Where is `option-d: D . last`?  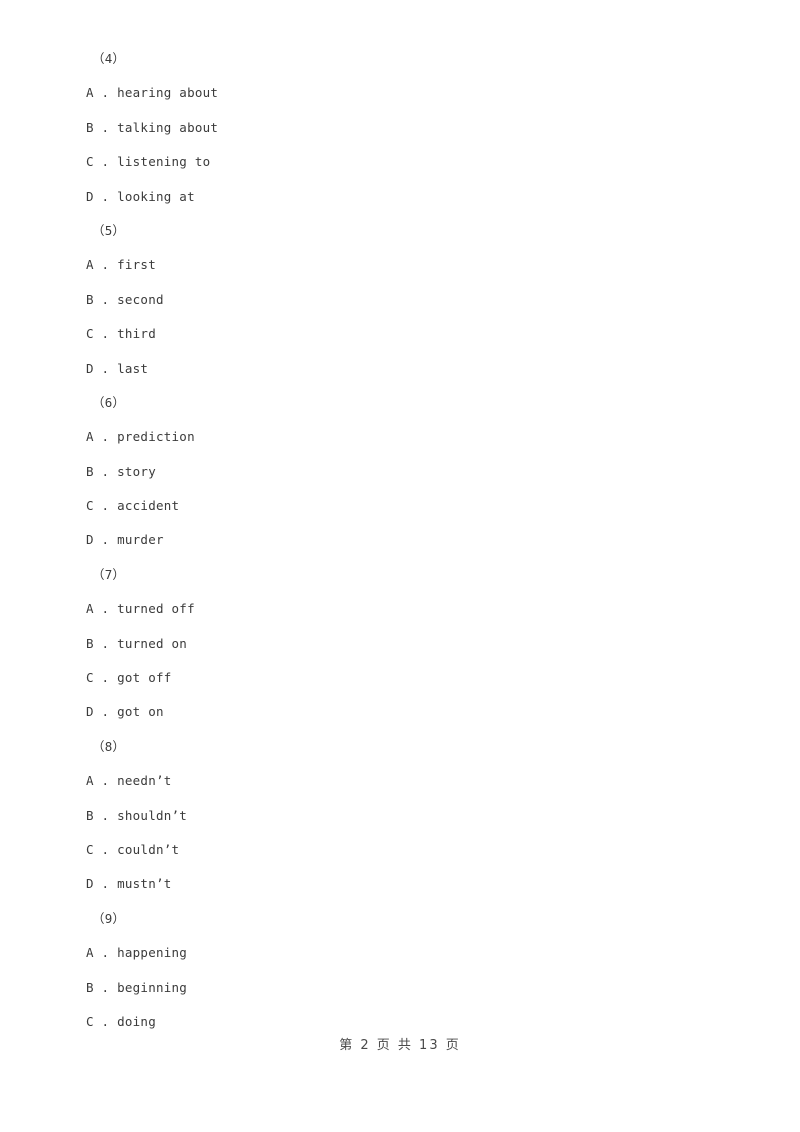 option-d: D . last is located at coordinates (406, 369).